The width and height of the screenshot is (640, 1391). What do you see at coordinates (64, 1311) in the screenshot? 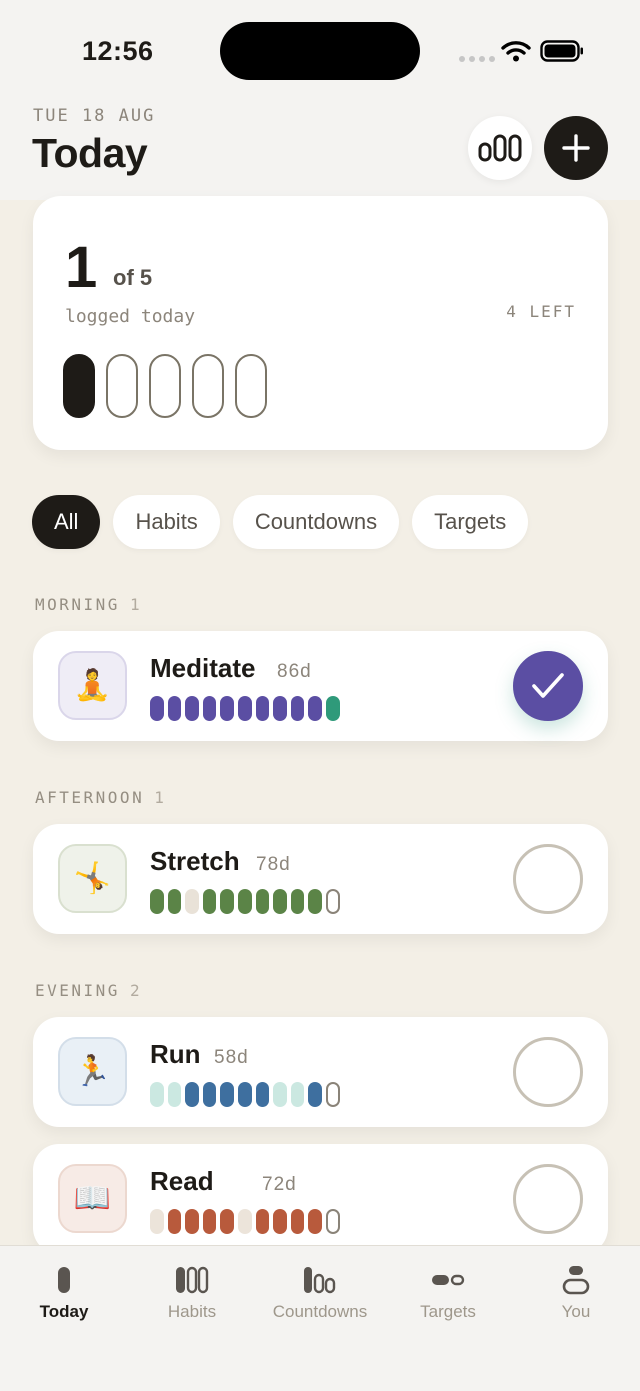
I see `tab-label: Today` at bounding box center [64, 1311].